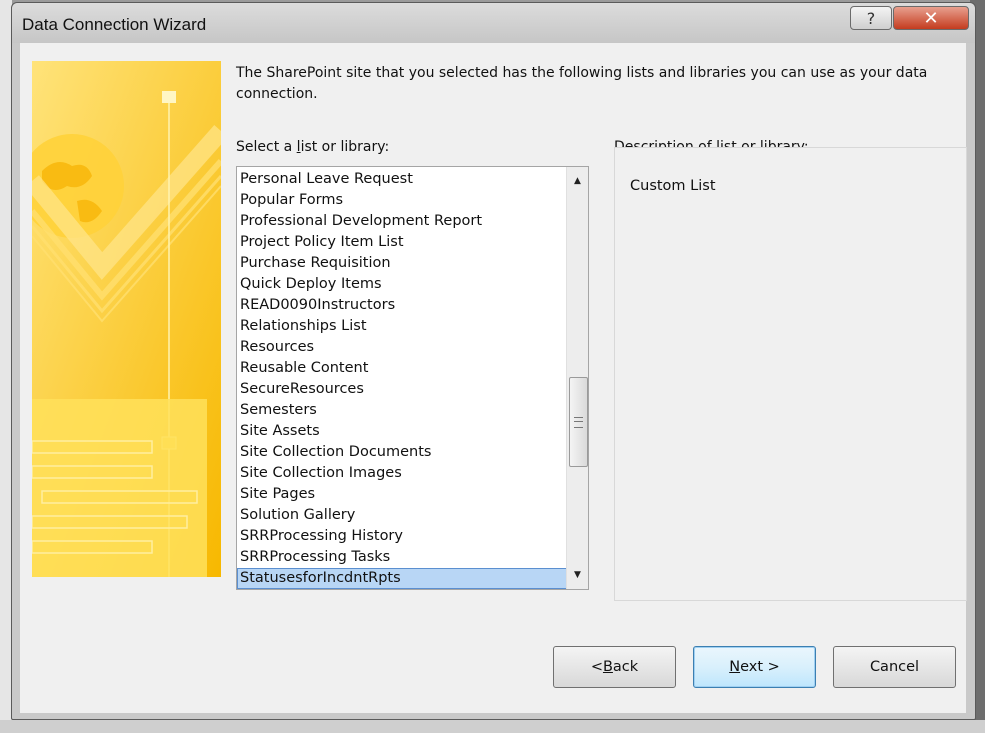  What do you see at coordinates (673, 186) in the screenshot?
I see `description-value: Custom List` at bounding box center [673, 186].